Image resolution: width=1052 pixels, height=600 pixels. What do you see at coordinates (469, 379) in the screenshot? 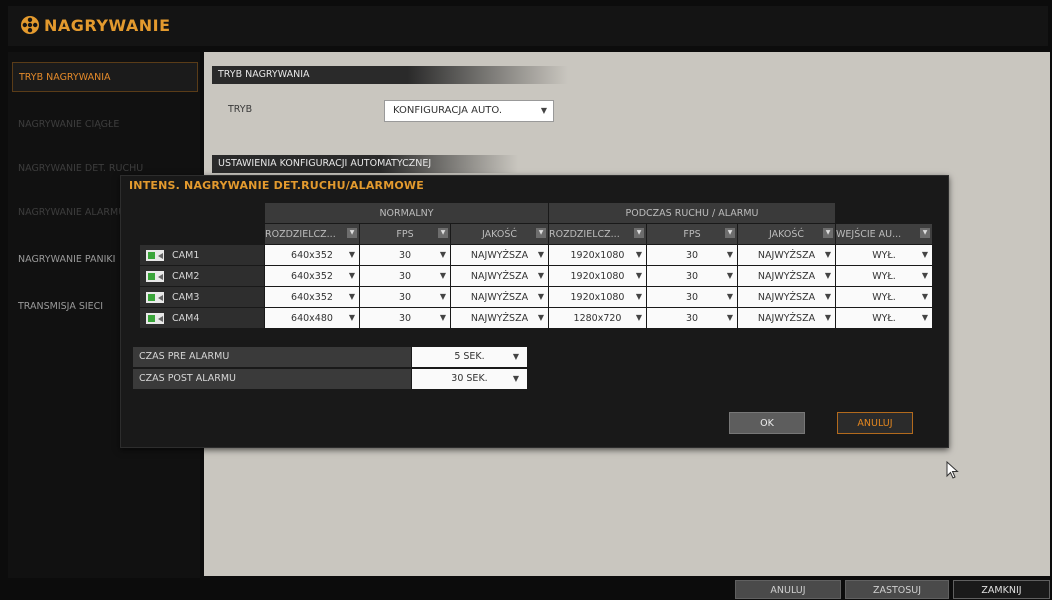
I see `post-alarm-select: 30 SEK. ▼` at bounding box center [469, 379].